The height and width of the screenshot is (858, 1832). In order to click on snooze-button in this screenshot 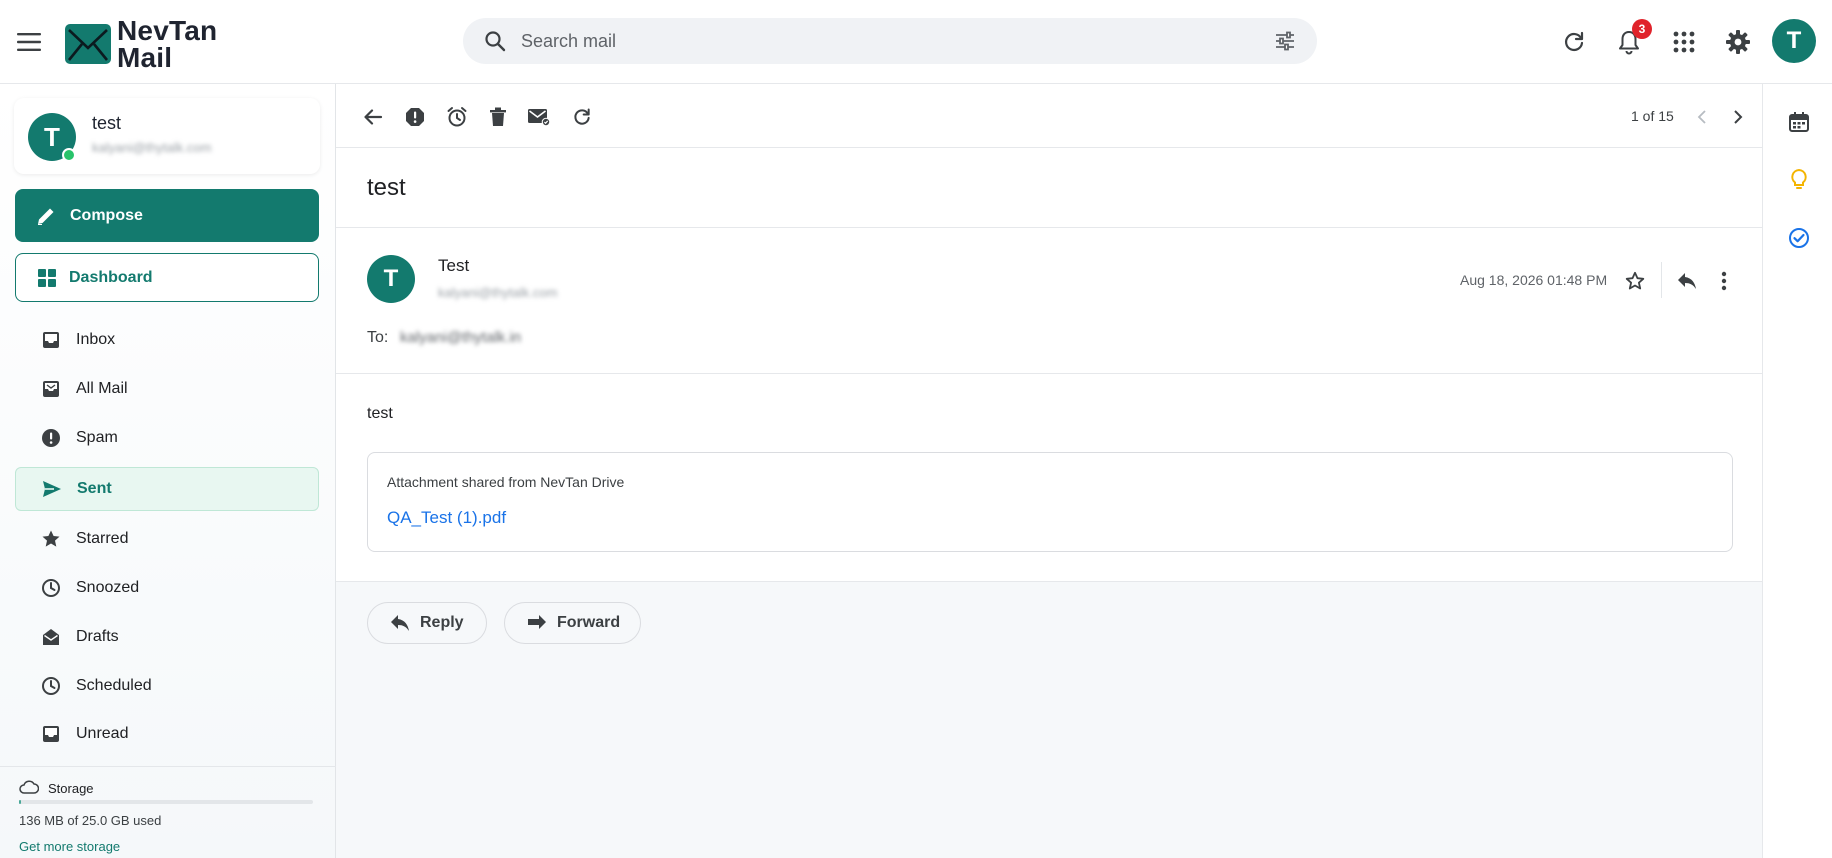, I will do `click(457, 117)`.